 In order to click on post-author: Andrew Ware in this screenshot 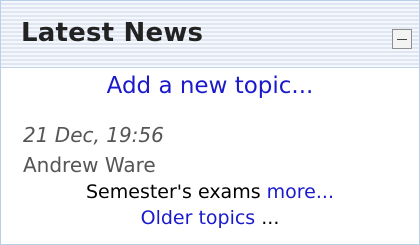, I will do `click(89, 165)`.